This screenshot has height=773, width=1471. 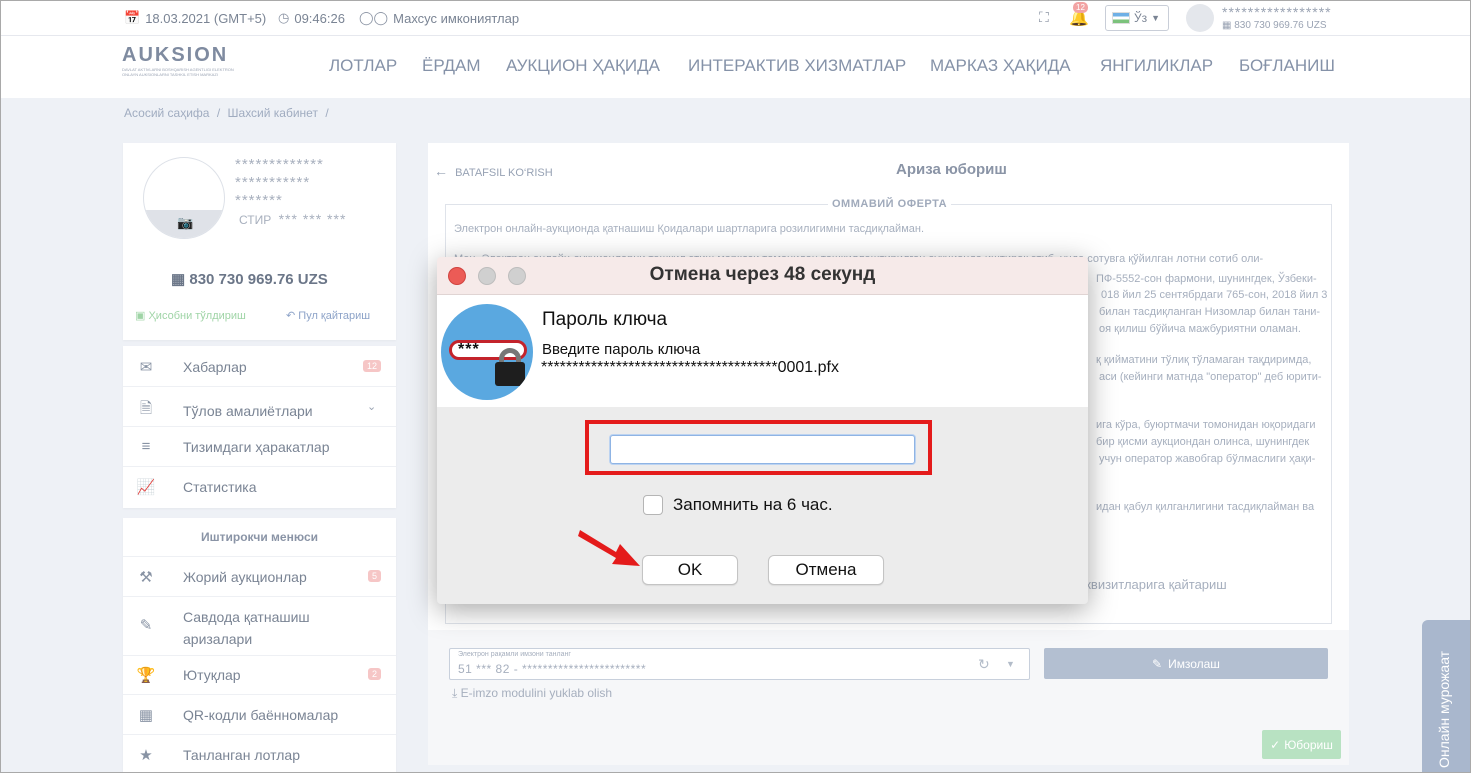 What do you see at coordinates (493, 171) in the screenshot?
I see `back-link: ← BATAFSIL KO‘RISH` at bounding box center [493, 171].